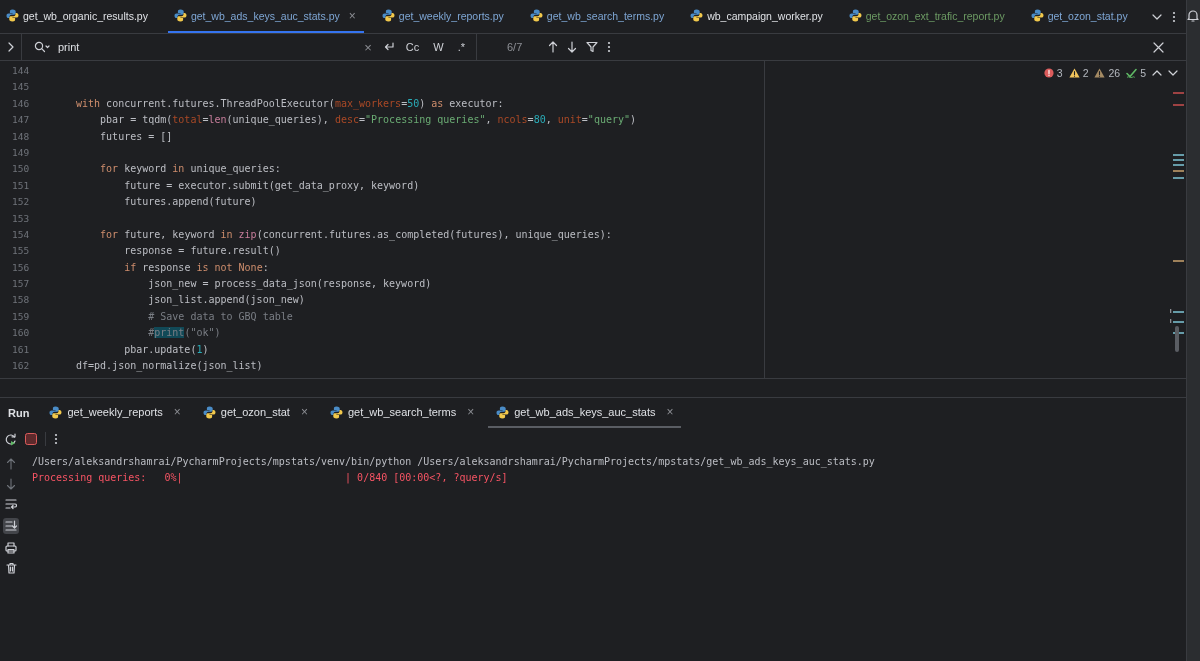  I want to click on run-tab: get_weekly_reports ×, so click(115, 413).